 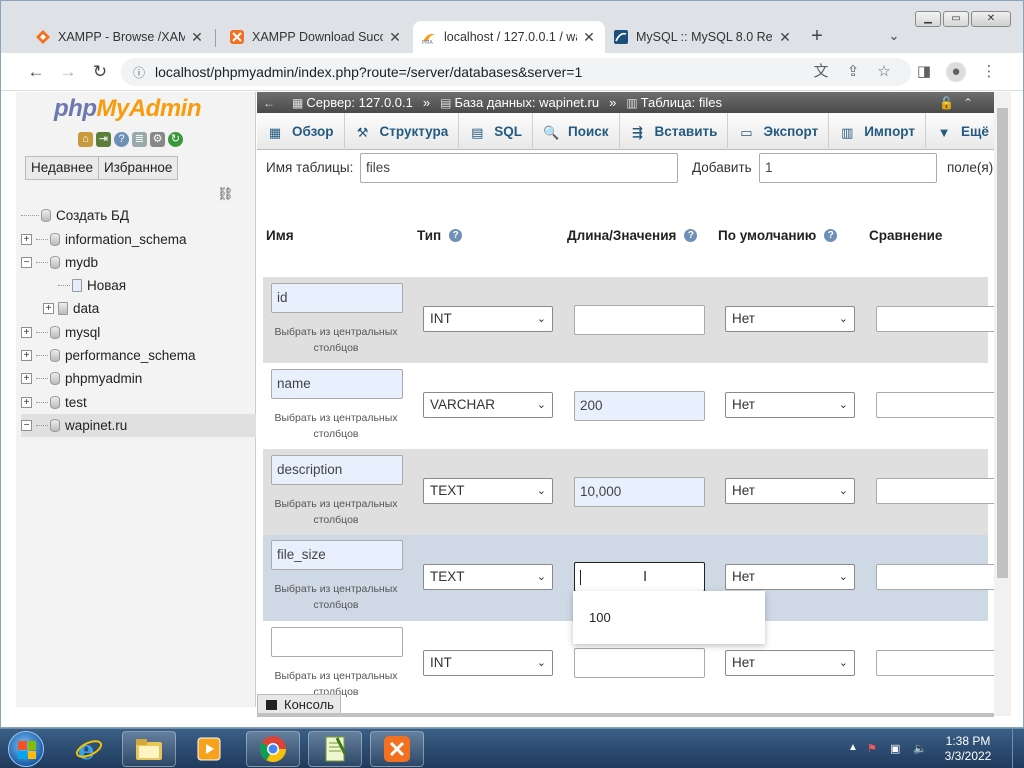 I want to click on add-columns-count-input: 1, so click(x=848, y=168).